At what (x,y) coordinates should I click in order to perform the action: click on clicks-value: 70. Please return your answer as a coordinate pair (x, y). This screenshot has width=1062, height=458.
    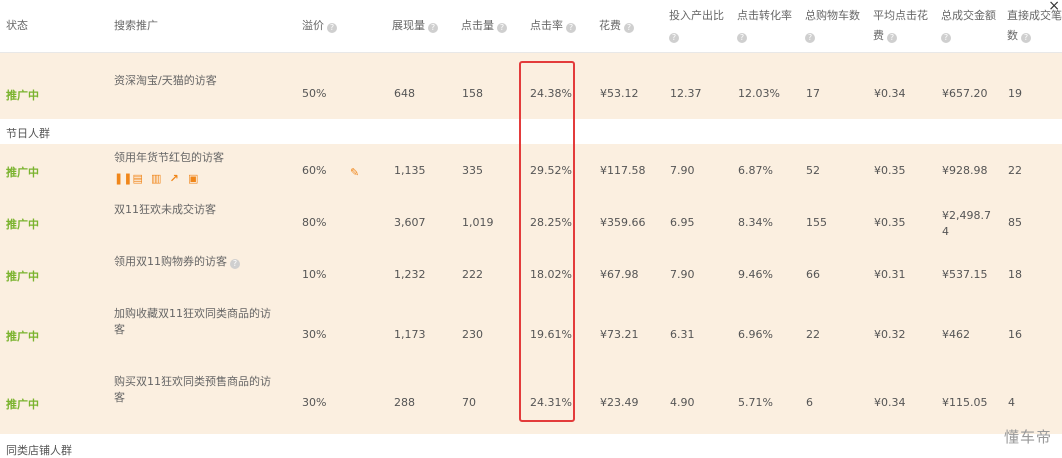
    Looking at the image, I should click on (469, 402).